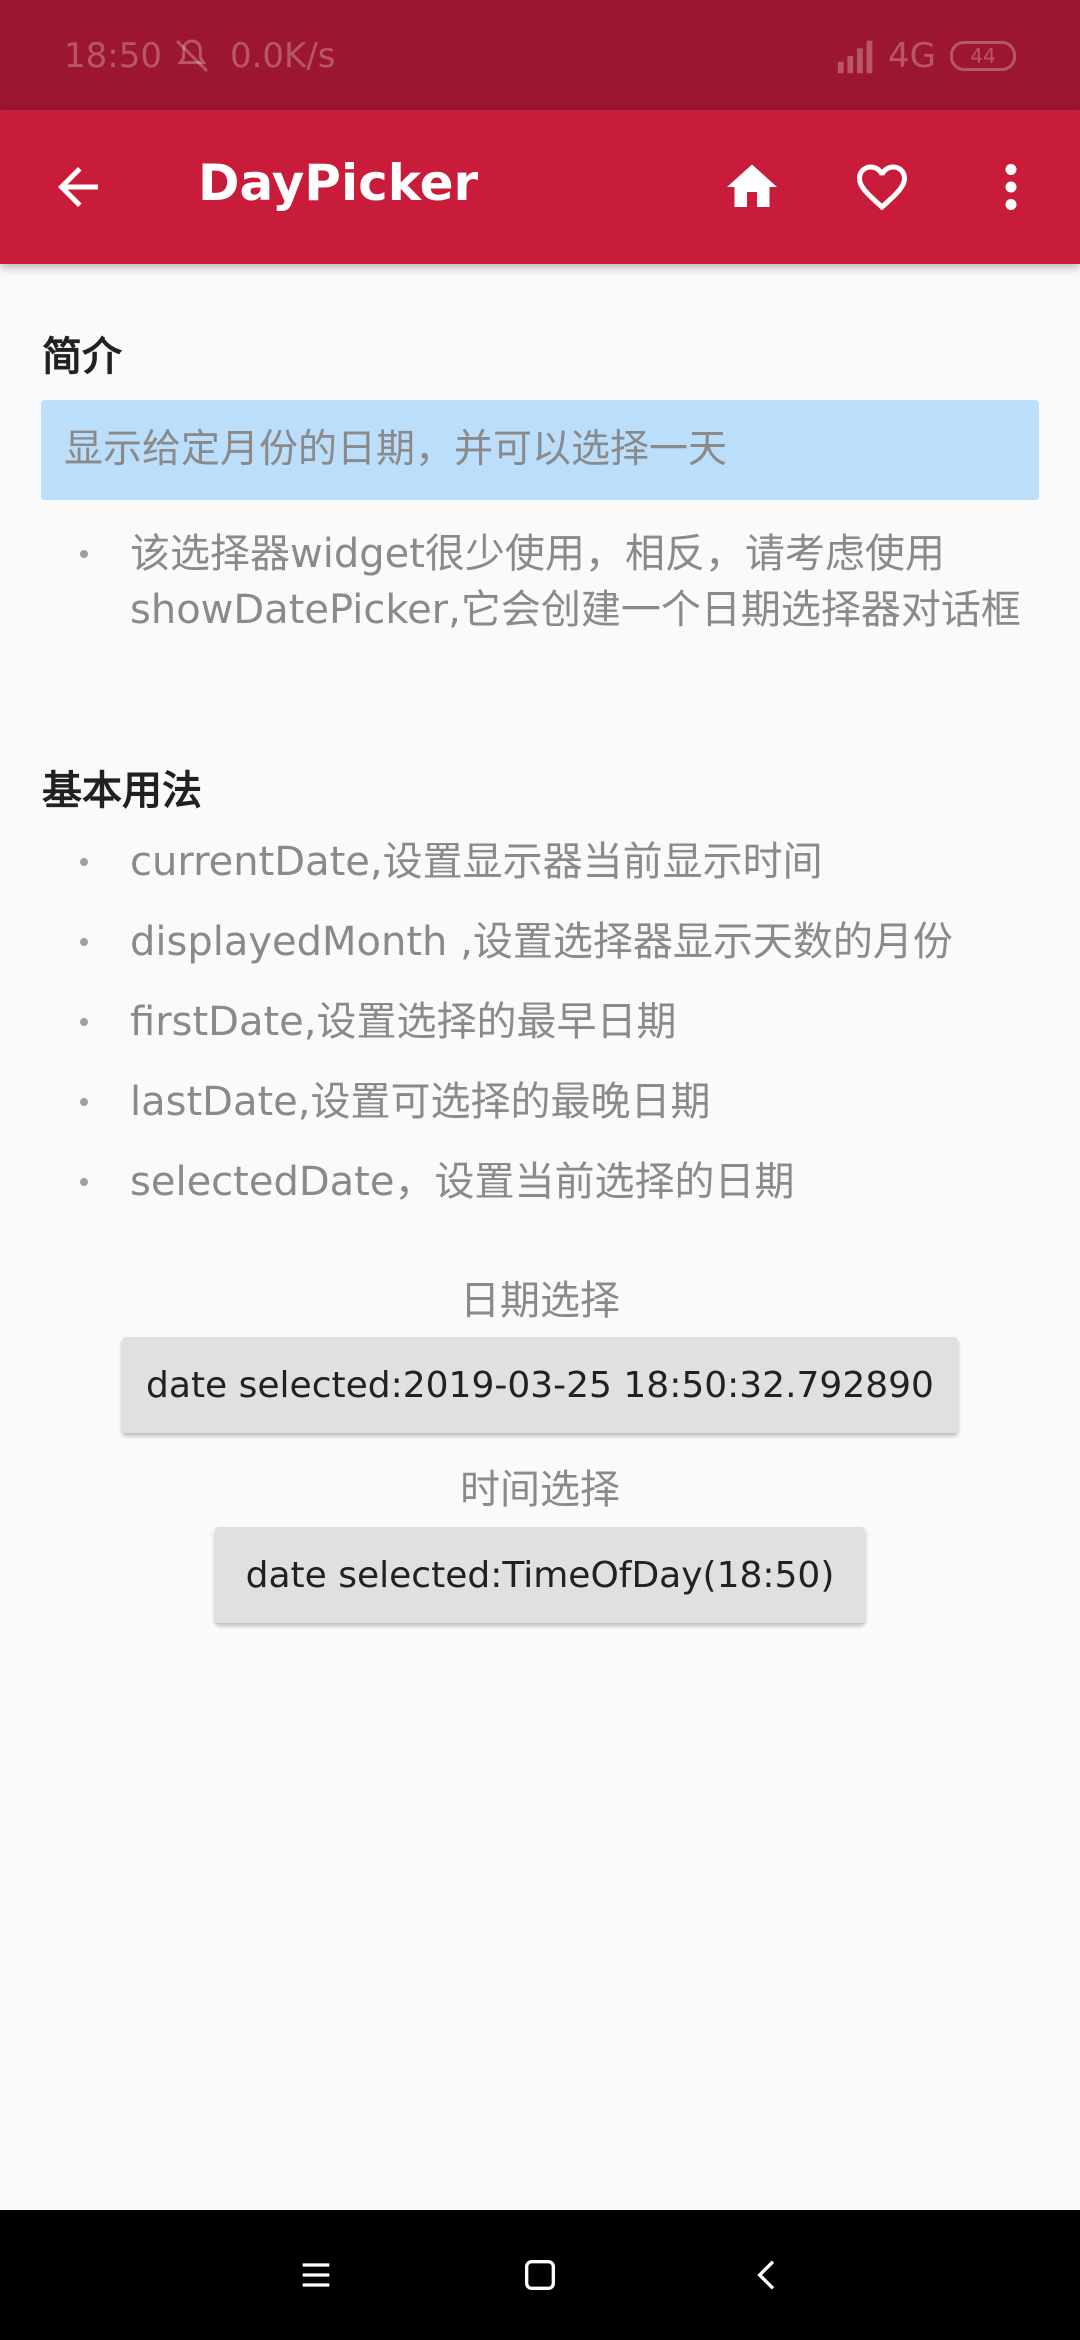 The width and height of the screenshot is (1080, 2340). I want to click on menu-icon, so click(316, 2275).